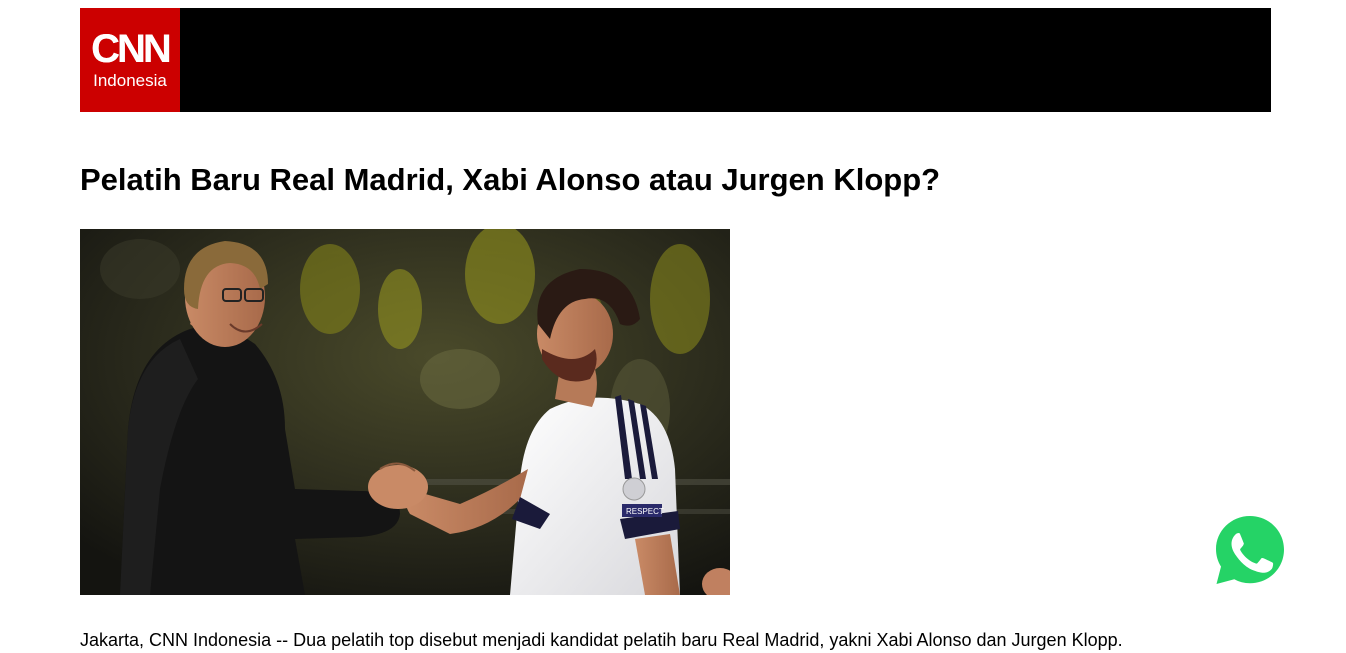 This screenshot has width=1346, height=653. I want to click on whatsapp-icon, so click(1250, 550).